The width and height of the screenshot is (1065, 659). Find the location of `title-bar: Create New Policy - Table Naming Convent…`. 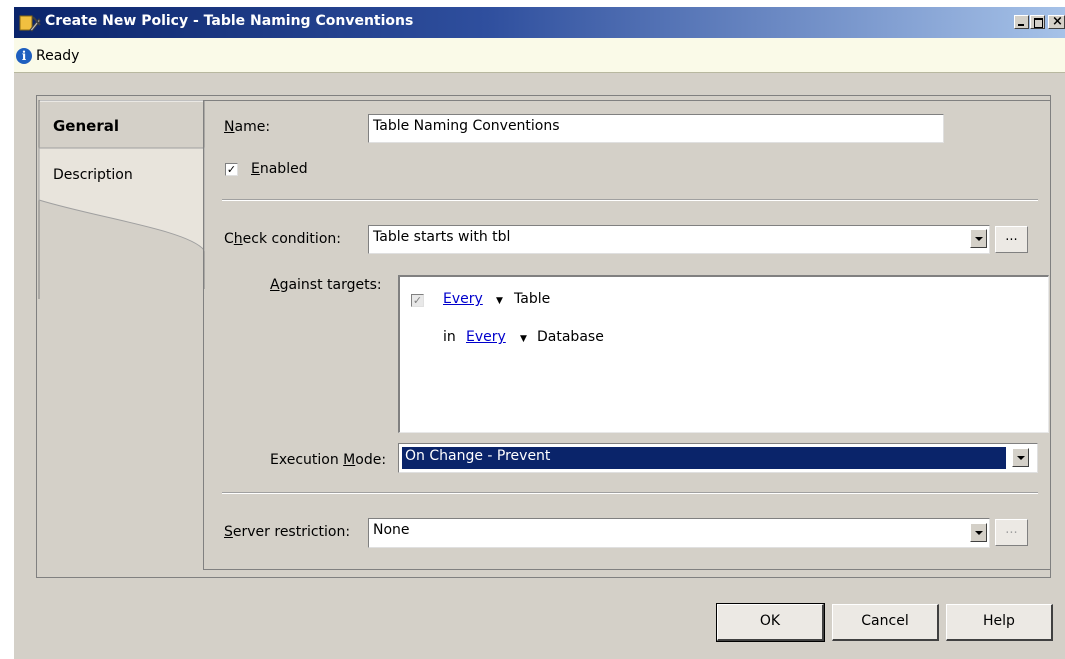

title-bar: Create New Policy - Table Naming Convent… is located at coordinates (539, 22).